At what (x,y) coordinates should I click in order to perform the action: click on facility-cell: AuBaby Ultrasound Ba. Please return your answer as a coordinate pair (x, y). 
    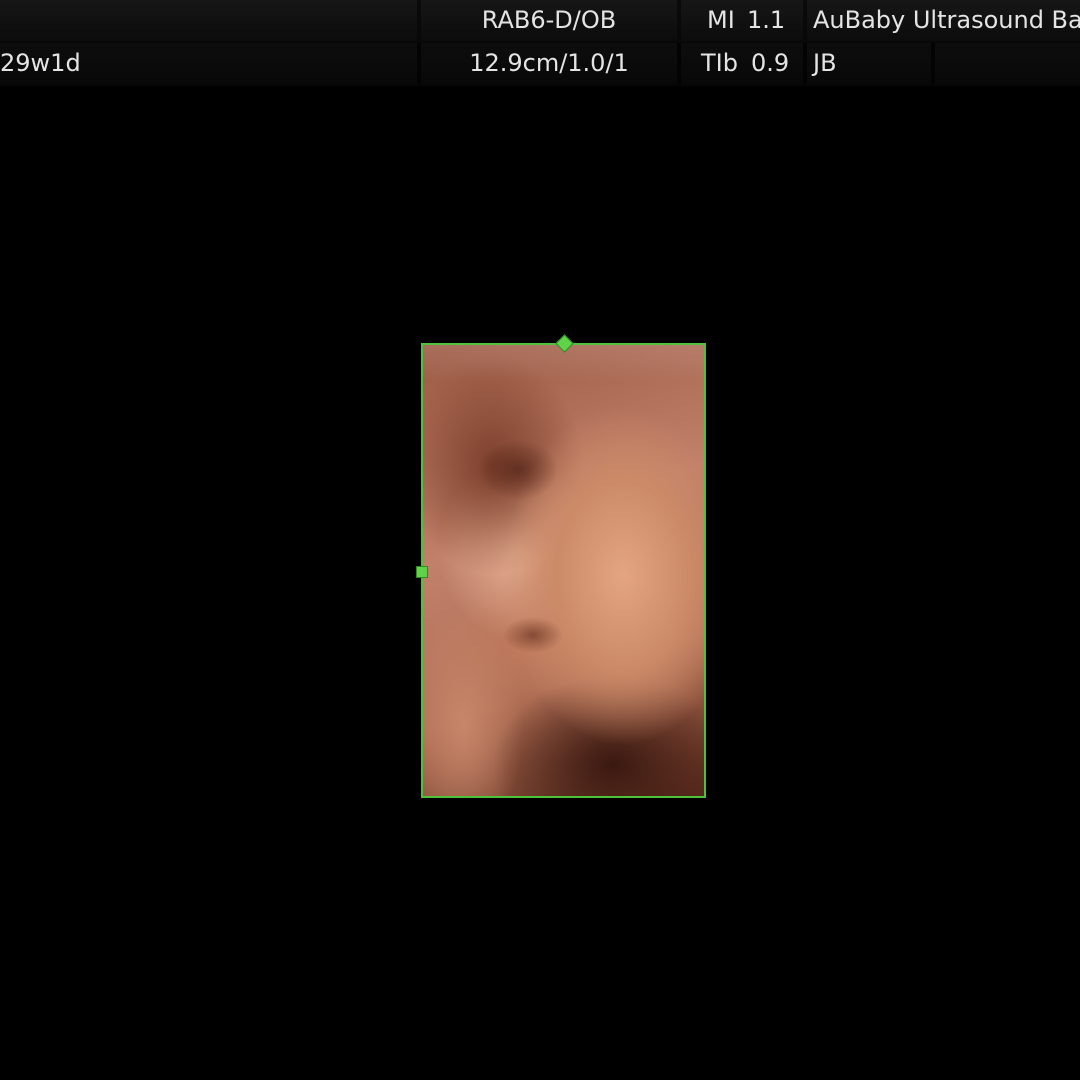
    Looking at the image, I should click on (943, 20).